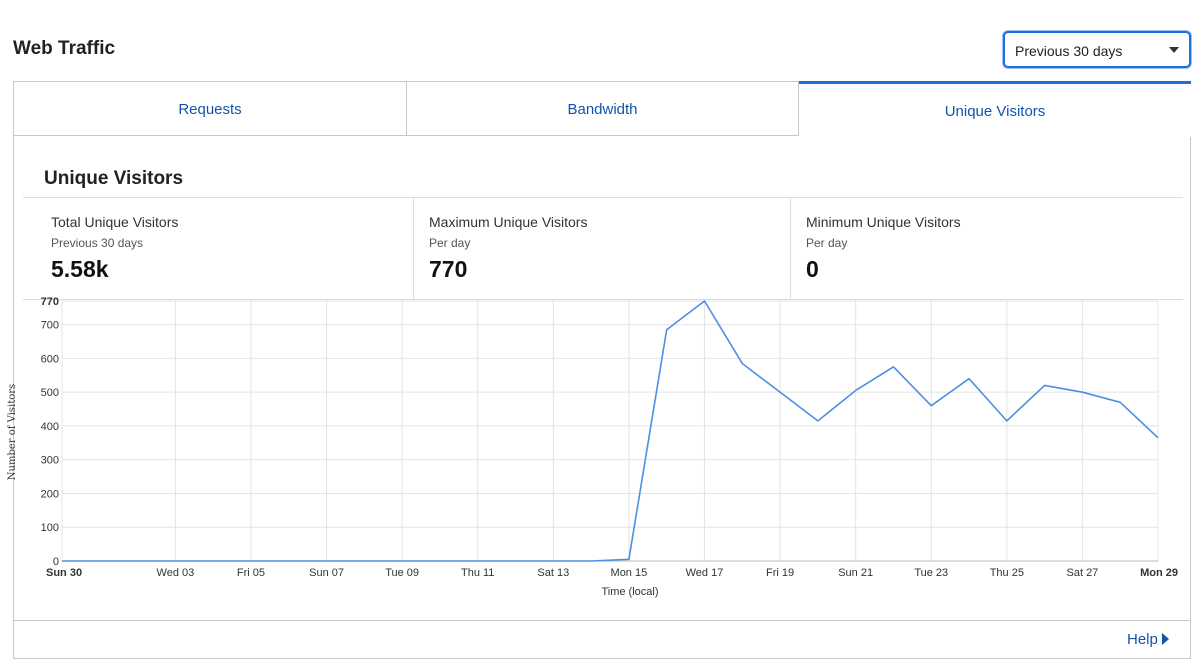 This screenshot has width=1200, height=669. I want to click on y-tick-label: 500, so click(50, 393).